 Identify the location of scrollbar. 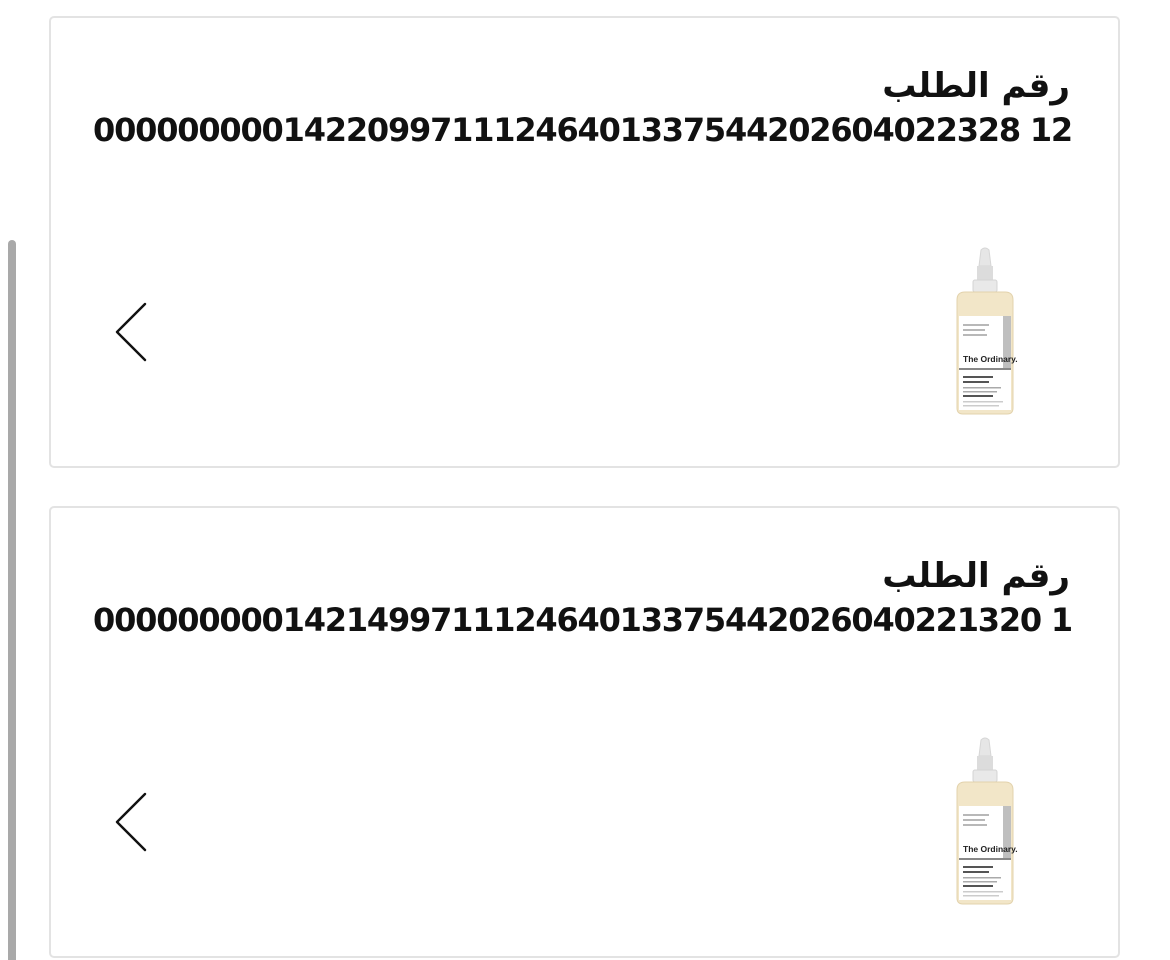
(10, 480).